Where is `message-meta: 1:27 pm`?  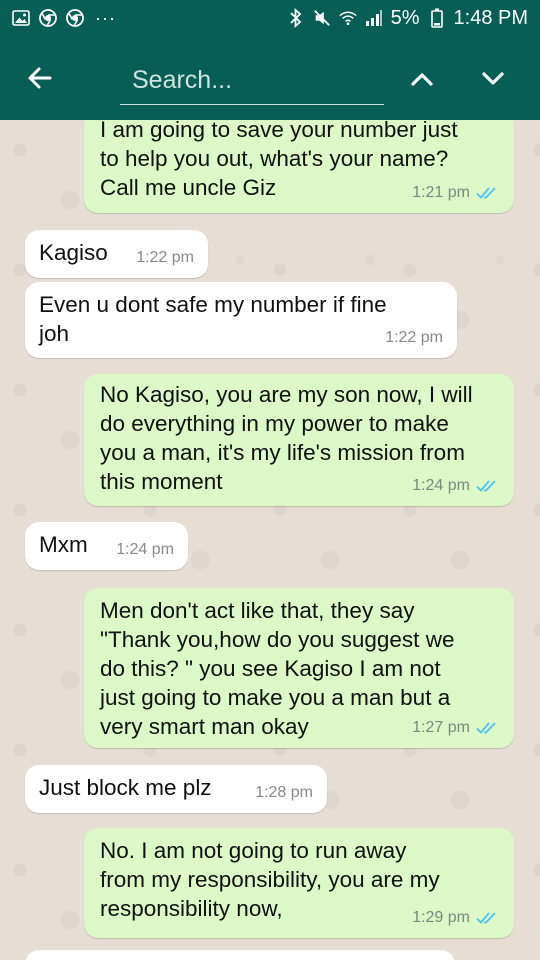 message-meta: 1:27 pm is located at coordinates (456, 727).